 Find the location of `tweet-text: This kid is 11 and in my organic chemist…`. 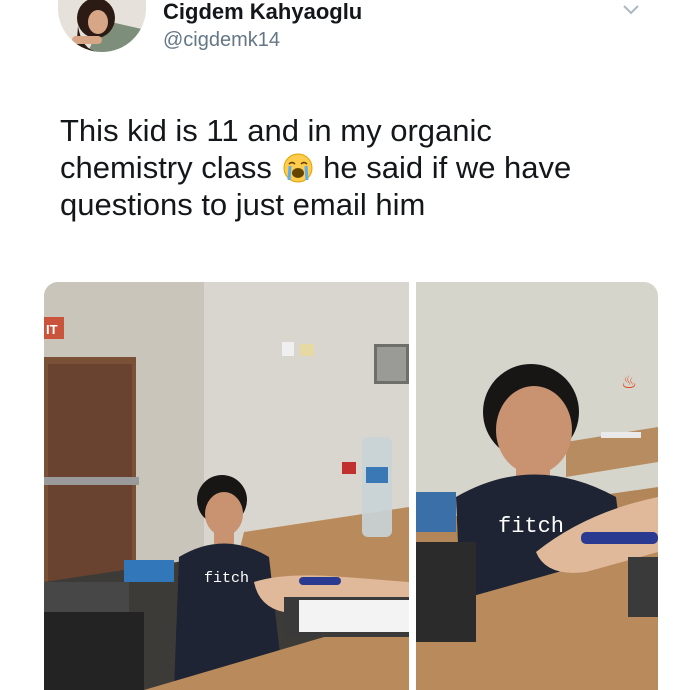

tweet-text: This kid is 11 and in my organic chemist… is located at coordinates (360, 167).